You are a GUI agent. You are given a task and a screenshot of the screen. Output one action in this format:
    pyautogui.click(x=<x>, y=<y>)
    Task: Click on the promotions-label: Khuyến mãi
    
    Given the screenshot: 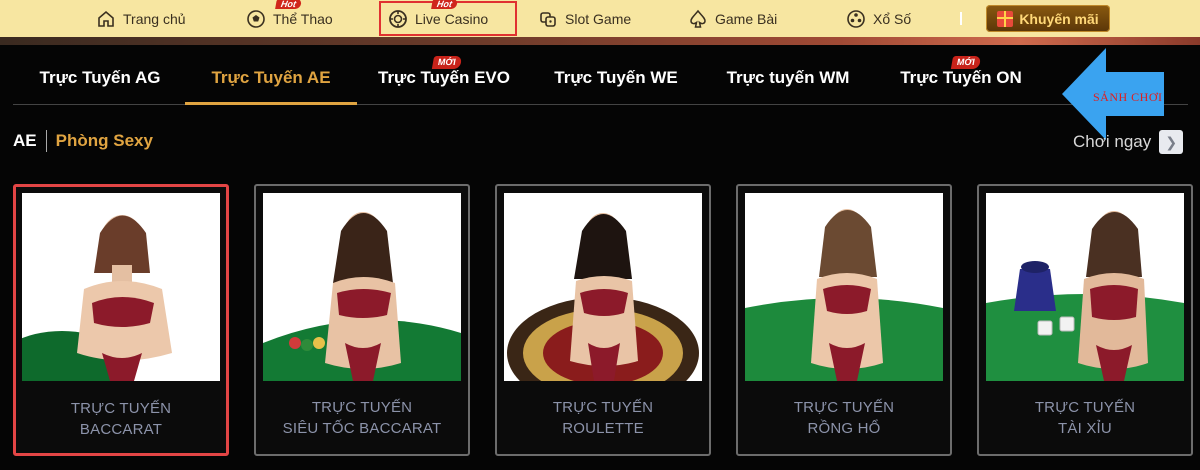 What is the action you would take?
    pyautogui.click(x=1059, y=18)
    